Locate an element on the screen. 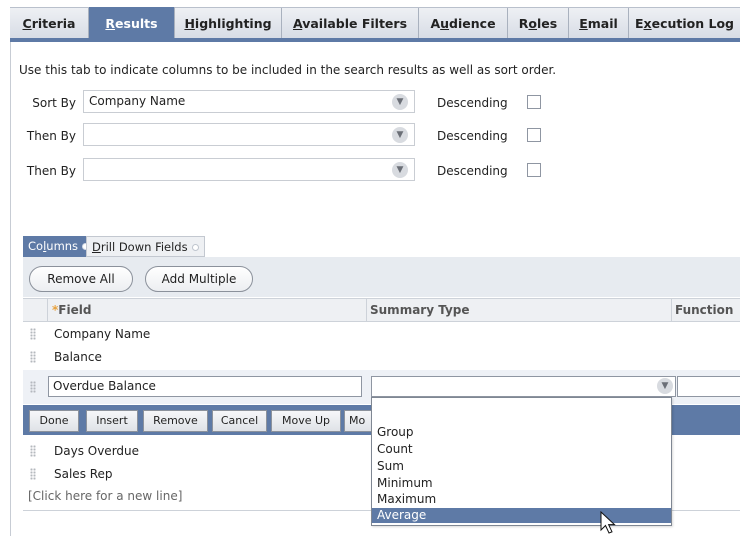 Image resolution: width=740 pixels, height=536 pixels. tab-filters-accel: A is located at coordinates (297, 23).